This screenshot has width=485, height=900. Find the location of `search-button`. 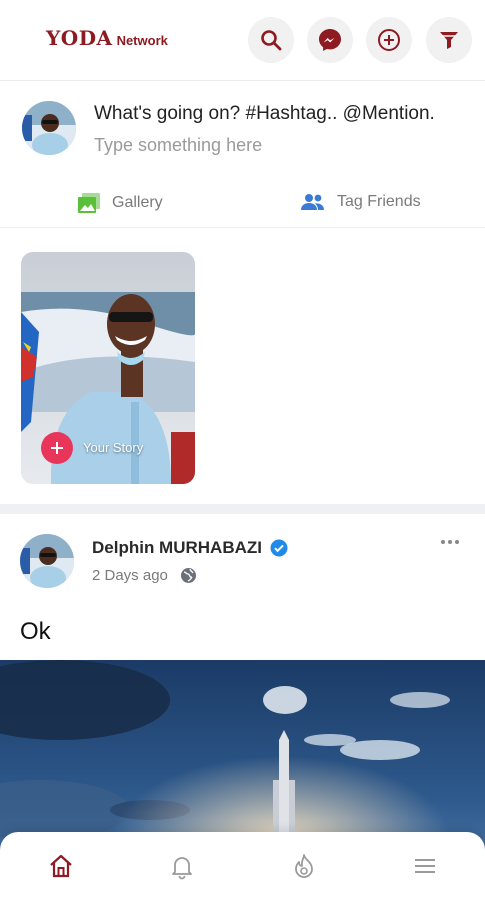

search-button is located at coordinates (271, 40).